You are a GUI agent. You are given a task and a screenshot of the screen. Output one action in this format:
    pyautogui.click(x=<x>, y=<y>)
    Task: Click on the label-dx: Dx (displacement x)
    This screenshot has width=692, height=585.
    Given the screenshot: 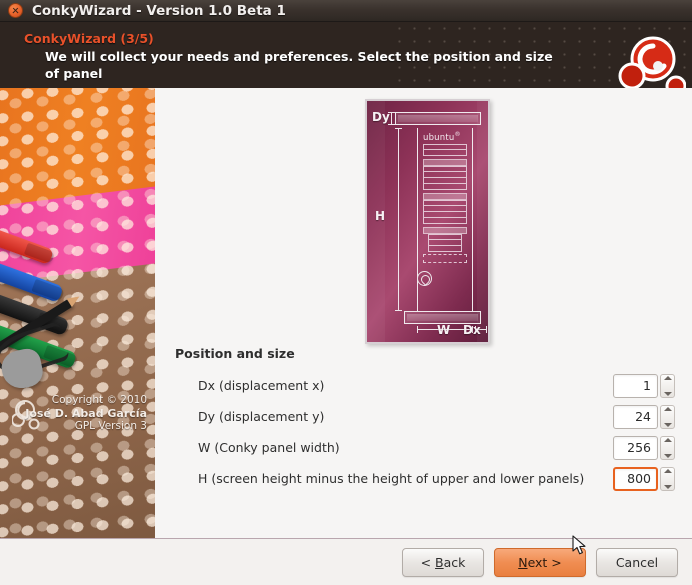 What is the action you would take?
    pyautogui.click(x=261, y=385)
    